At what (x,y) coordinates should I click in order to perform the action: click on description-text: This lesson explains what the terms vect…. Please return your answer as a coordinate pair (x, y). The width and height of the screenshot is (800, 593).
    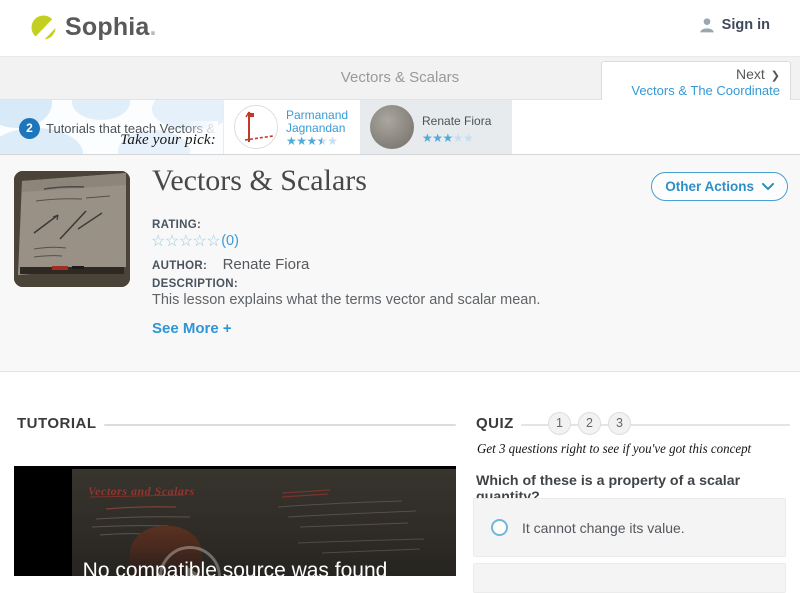
    Looking at the image, I should click on (346, 300).